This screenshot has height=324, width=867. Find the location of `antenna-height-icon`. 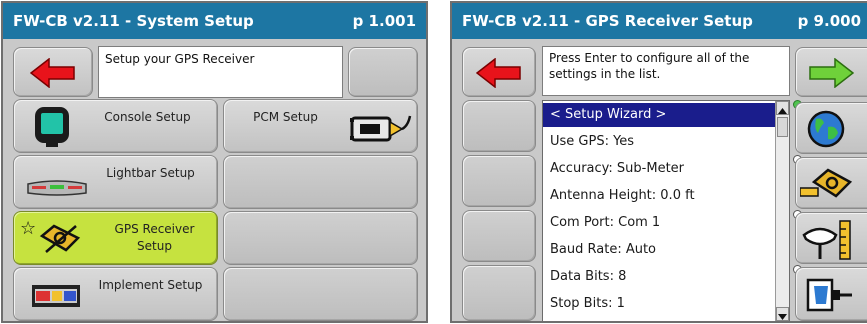

antenna-height-icon is located at coordinates (826, 240).